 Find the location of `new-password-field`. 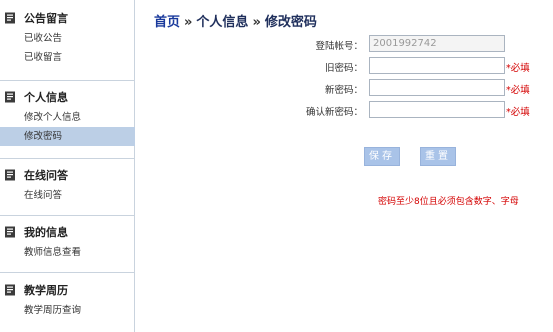

new-password-field is located at coordinates (437, 87).